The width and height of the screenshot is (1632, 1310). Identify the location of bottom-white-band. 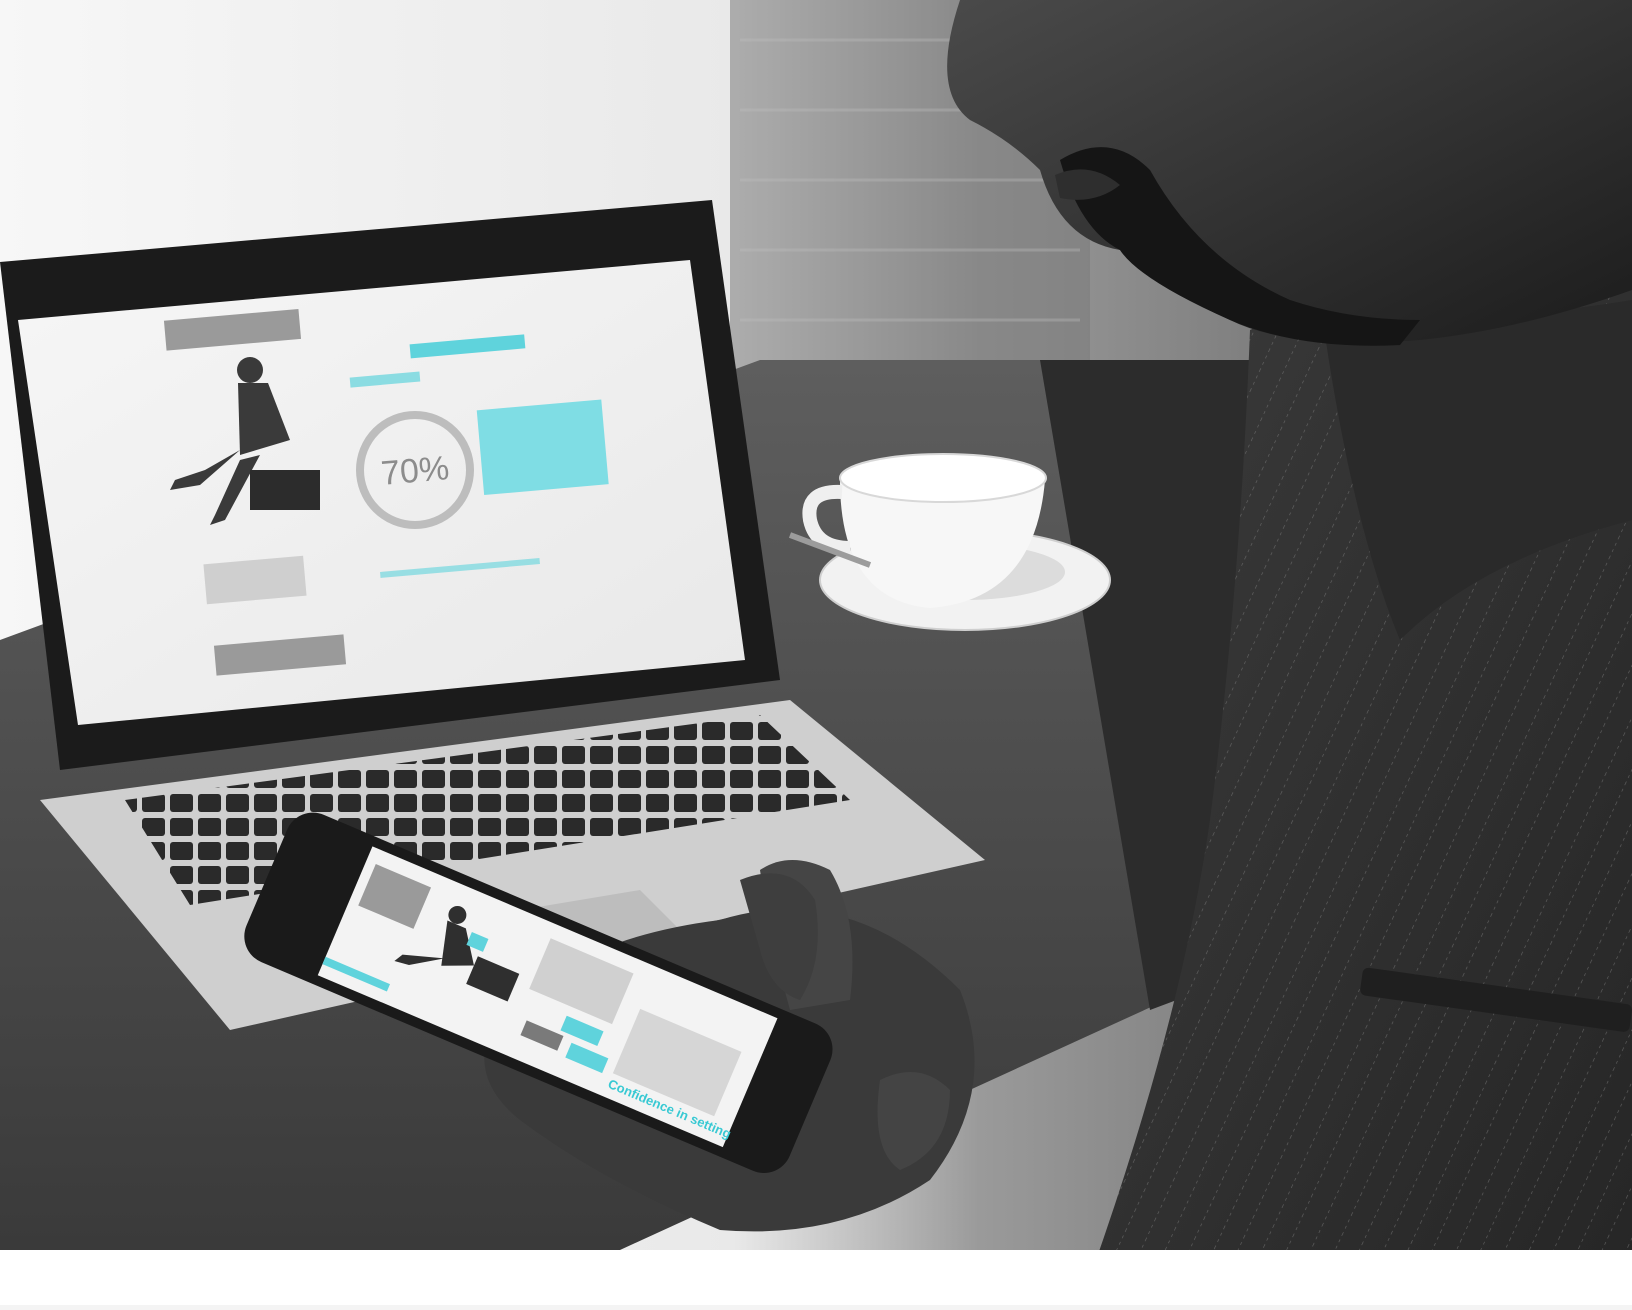
(816, 1277).